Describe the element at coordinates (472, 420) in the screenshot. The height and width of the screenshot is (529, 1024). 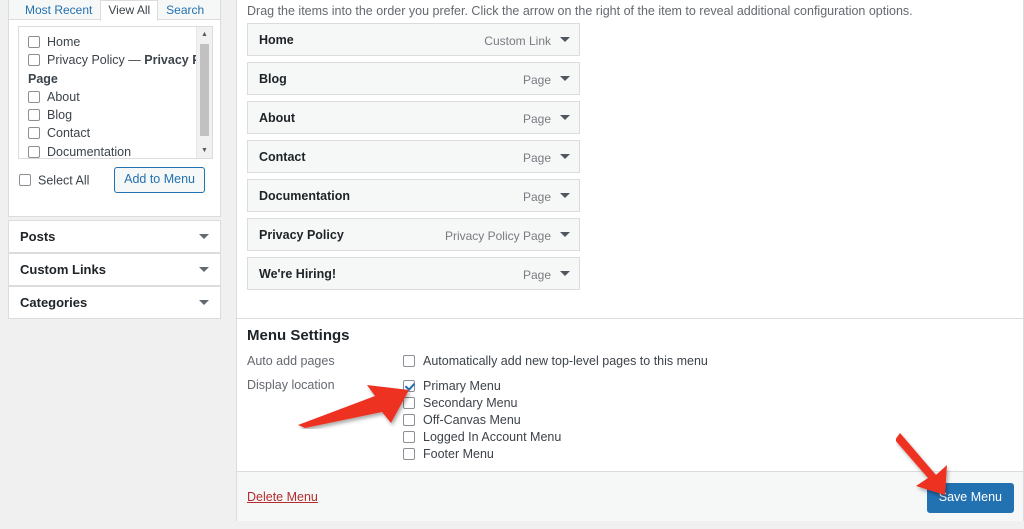
I see `off-canvas-menu-label: Off-Canvas Menu` at that location.